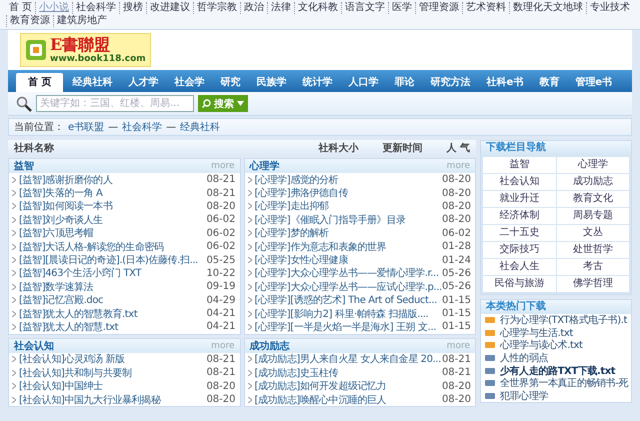 Image resolution: width=640 pixels, height=421 pixels. Describe the element at coordinates (348, 193) in the screenshot. I see `book-link: [心理学]弗洛伊德自传` at that location.